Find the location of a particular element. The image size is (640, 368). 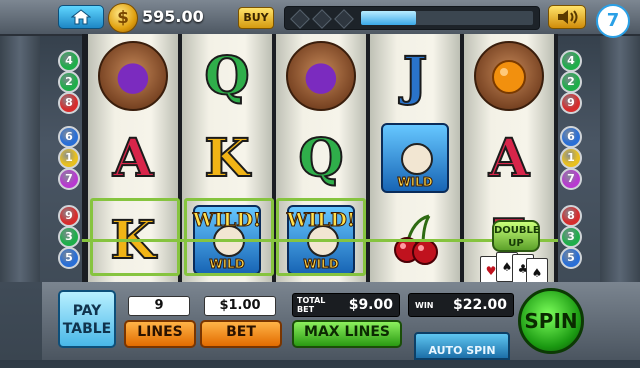

coin-icon: $ is located at coordinates (123, 18).